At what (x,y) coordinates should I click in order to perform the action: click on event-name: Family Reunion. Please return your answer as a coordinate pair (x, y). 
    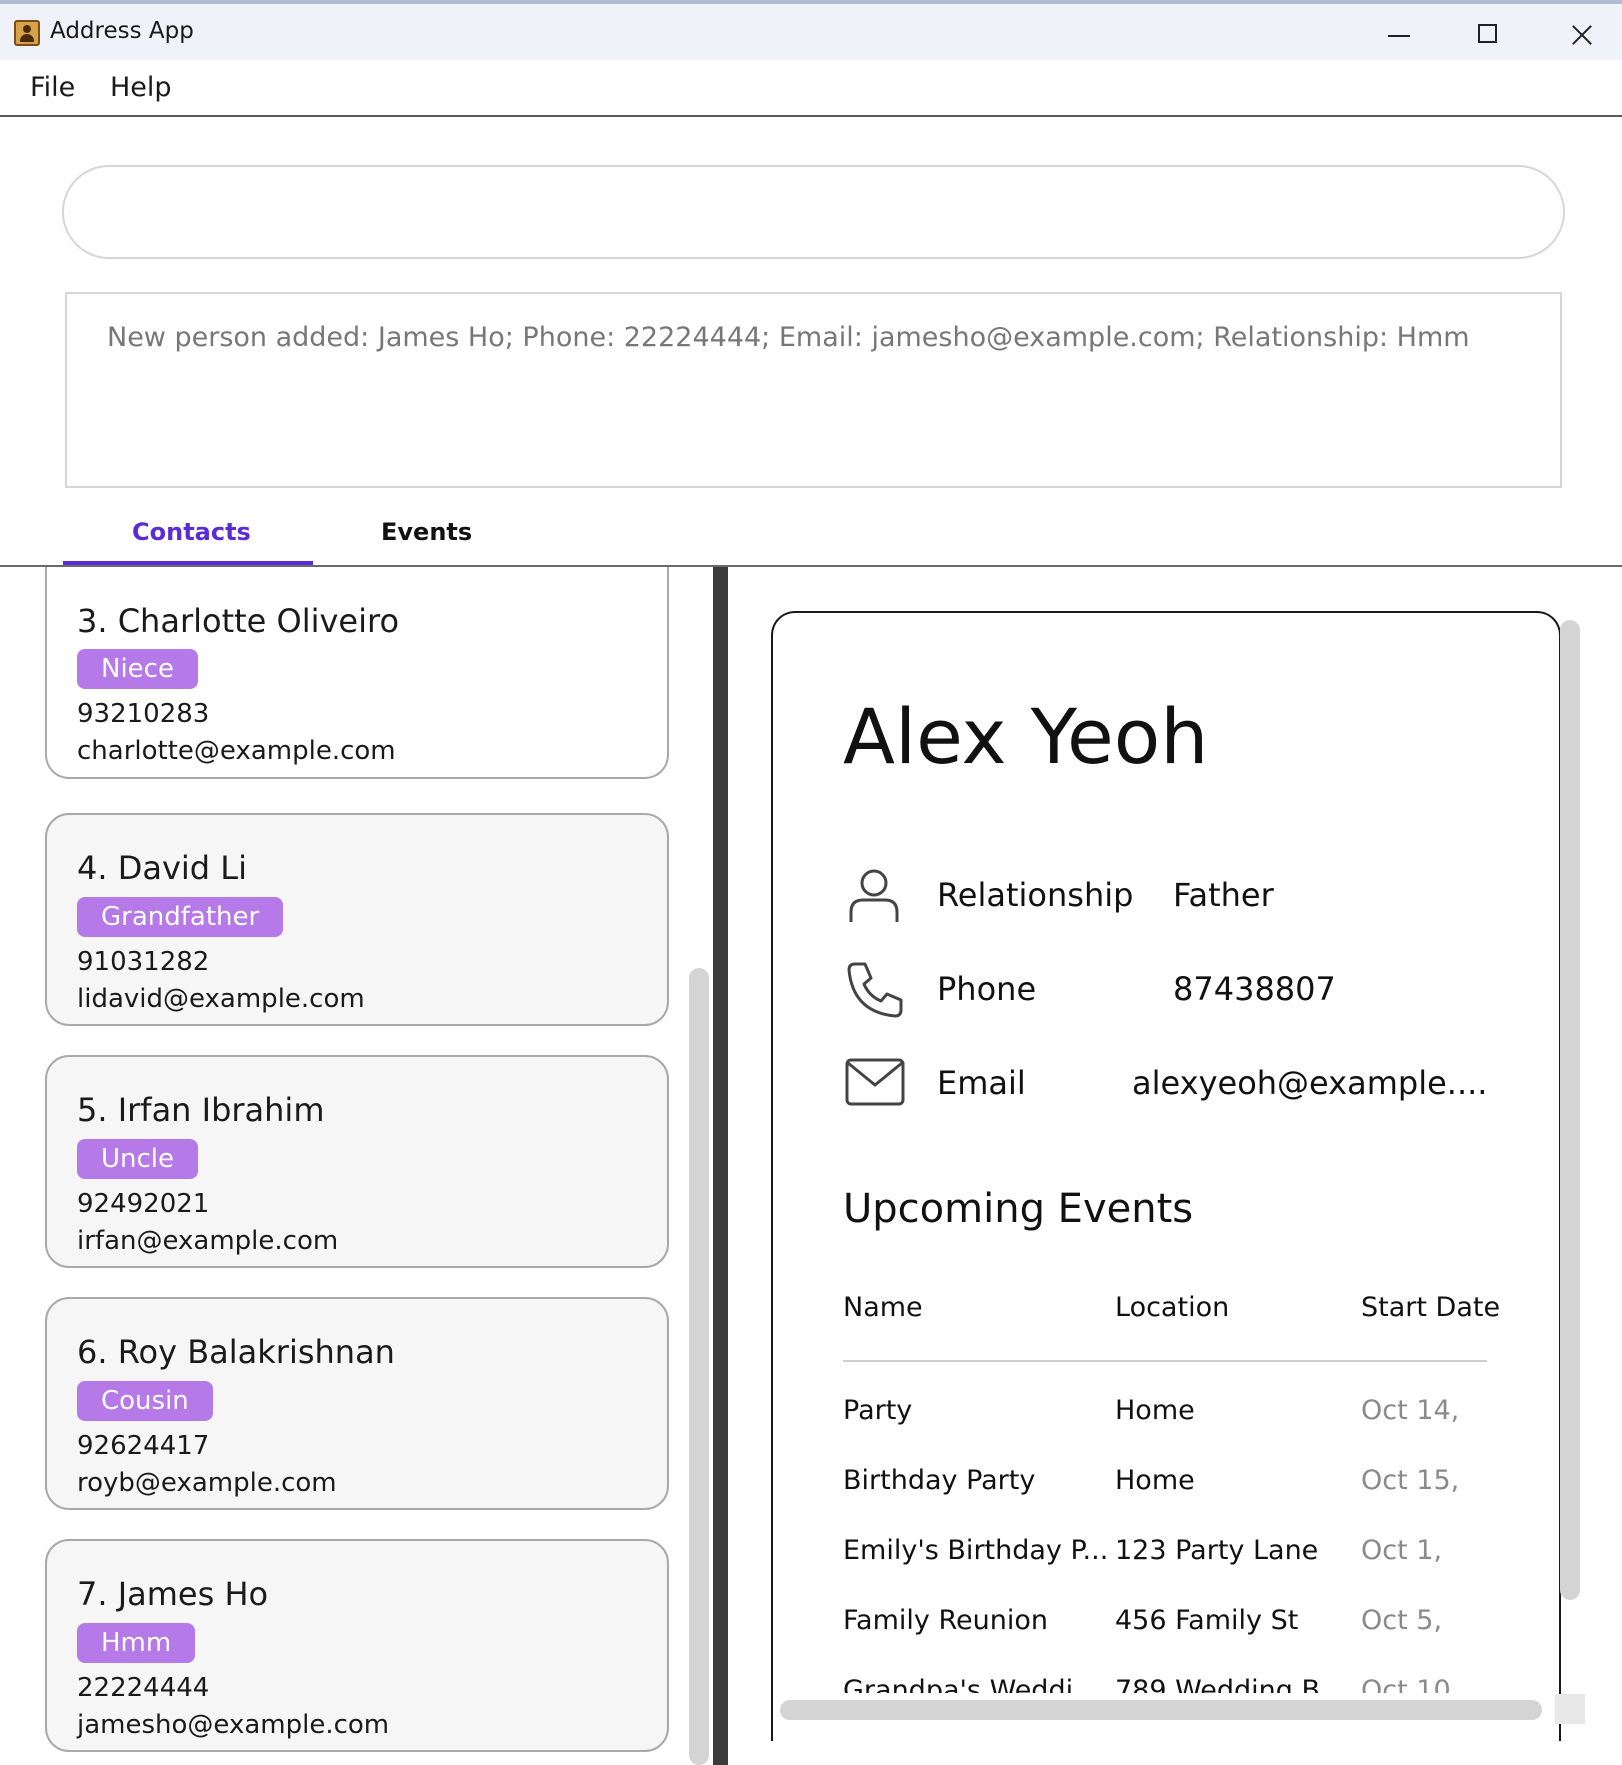
    Looking at the image, I should click on (945, 1620).